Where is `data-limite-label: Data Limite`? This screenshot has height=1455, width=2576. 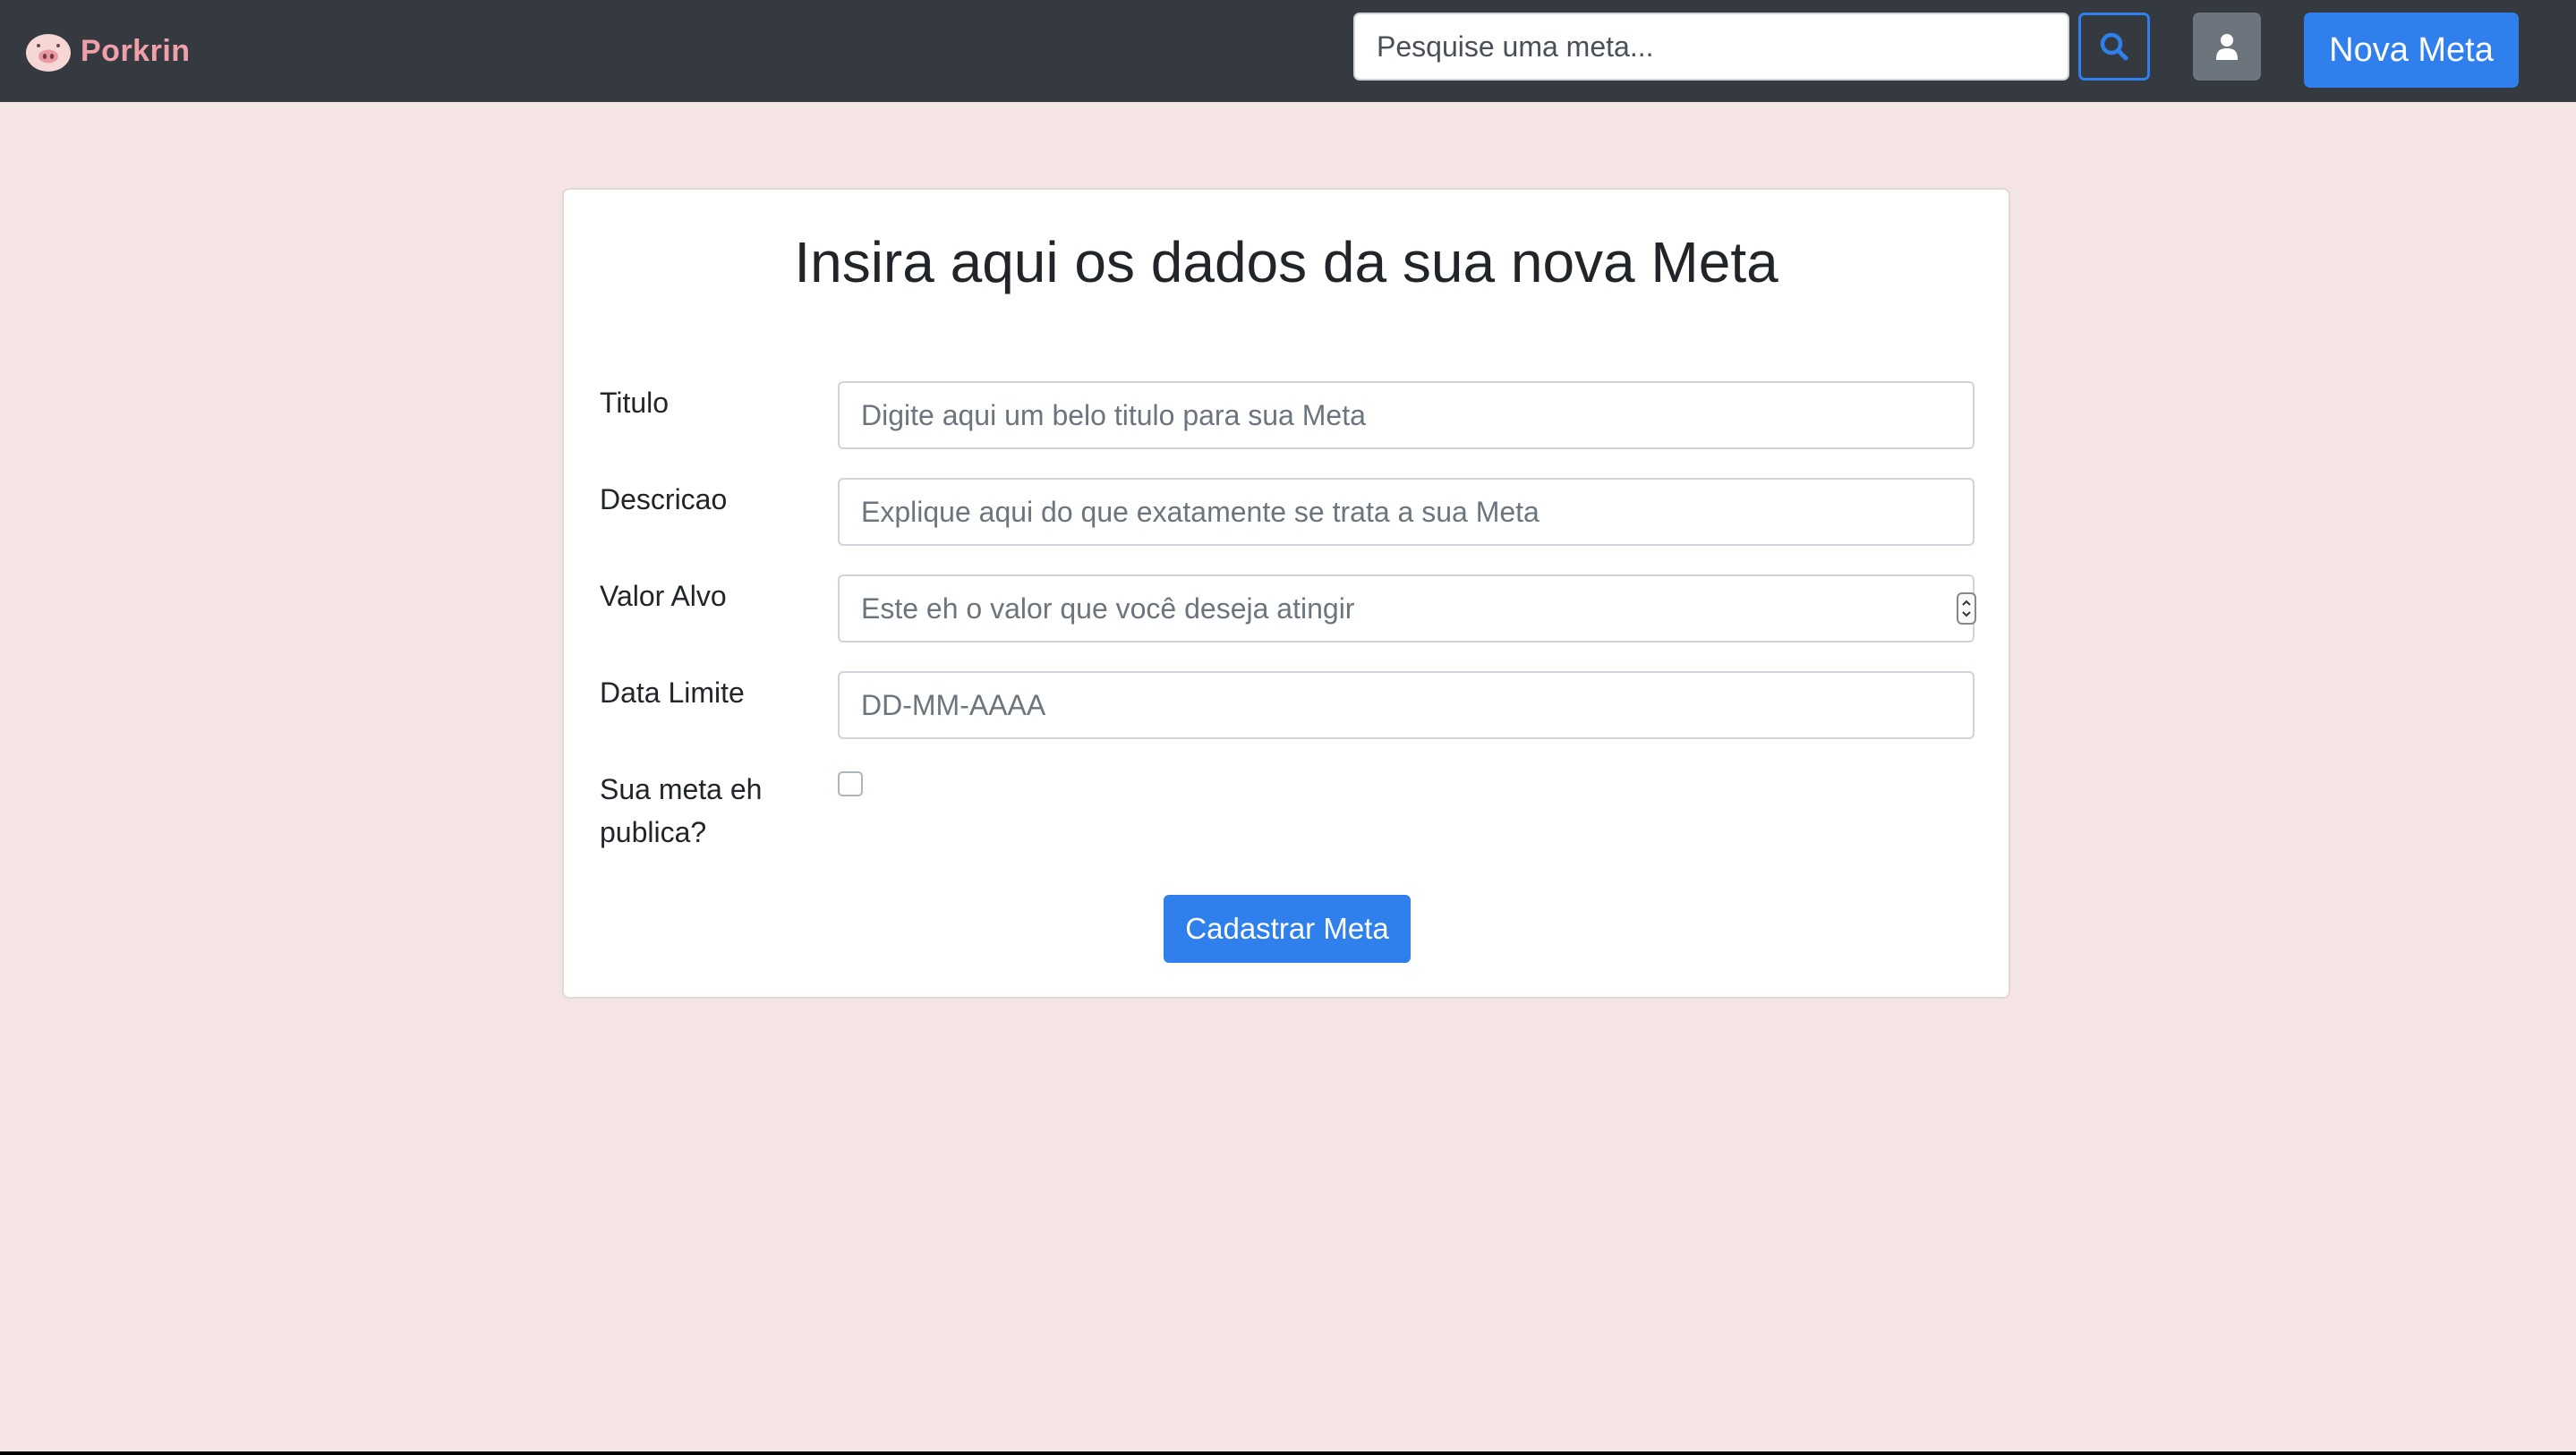
data-limite-label: Data Limite is located at coordinates (672, 692).